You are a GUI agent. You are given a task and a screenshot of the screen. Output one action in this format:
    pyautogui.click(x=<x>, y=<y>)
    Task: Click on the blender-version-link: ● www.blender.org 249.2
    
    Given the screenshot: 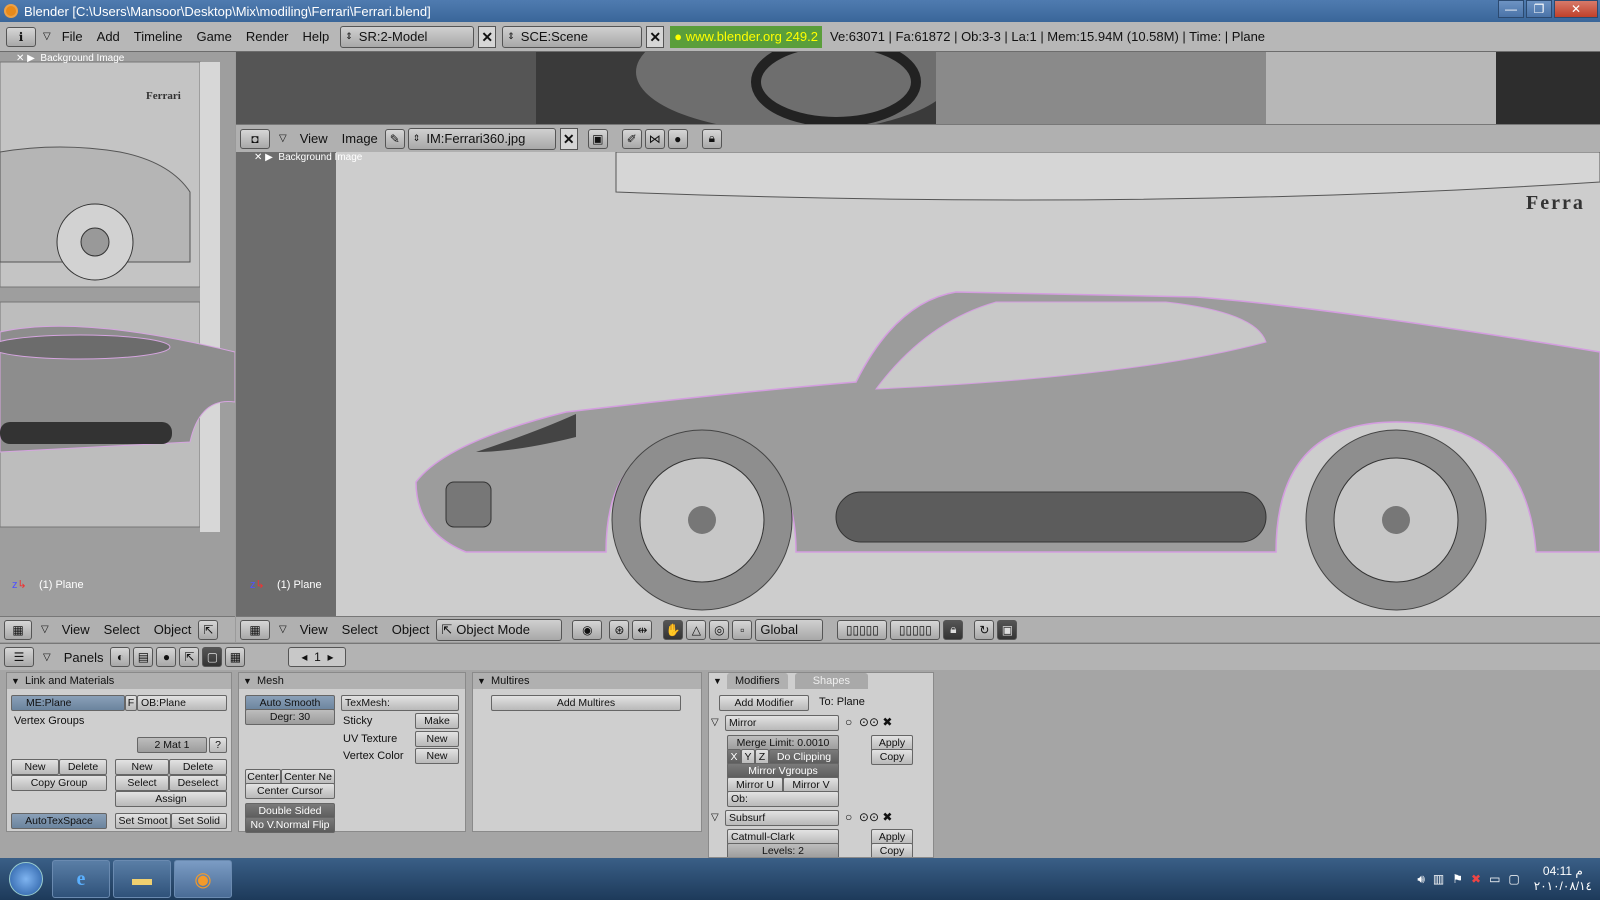 What is the action you would take?
    pyautogui.click(x=746, y=36)
    